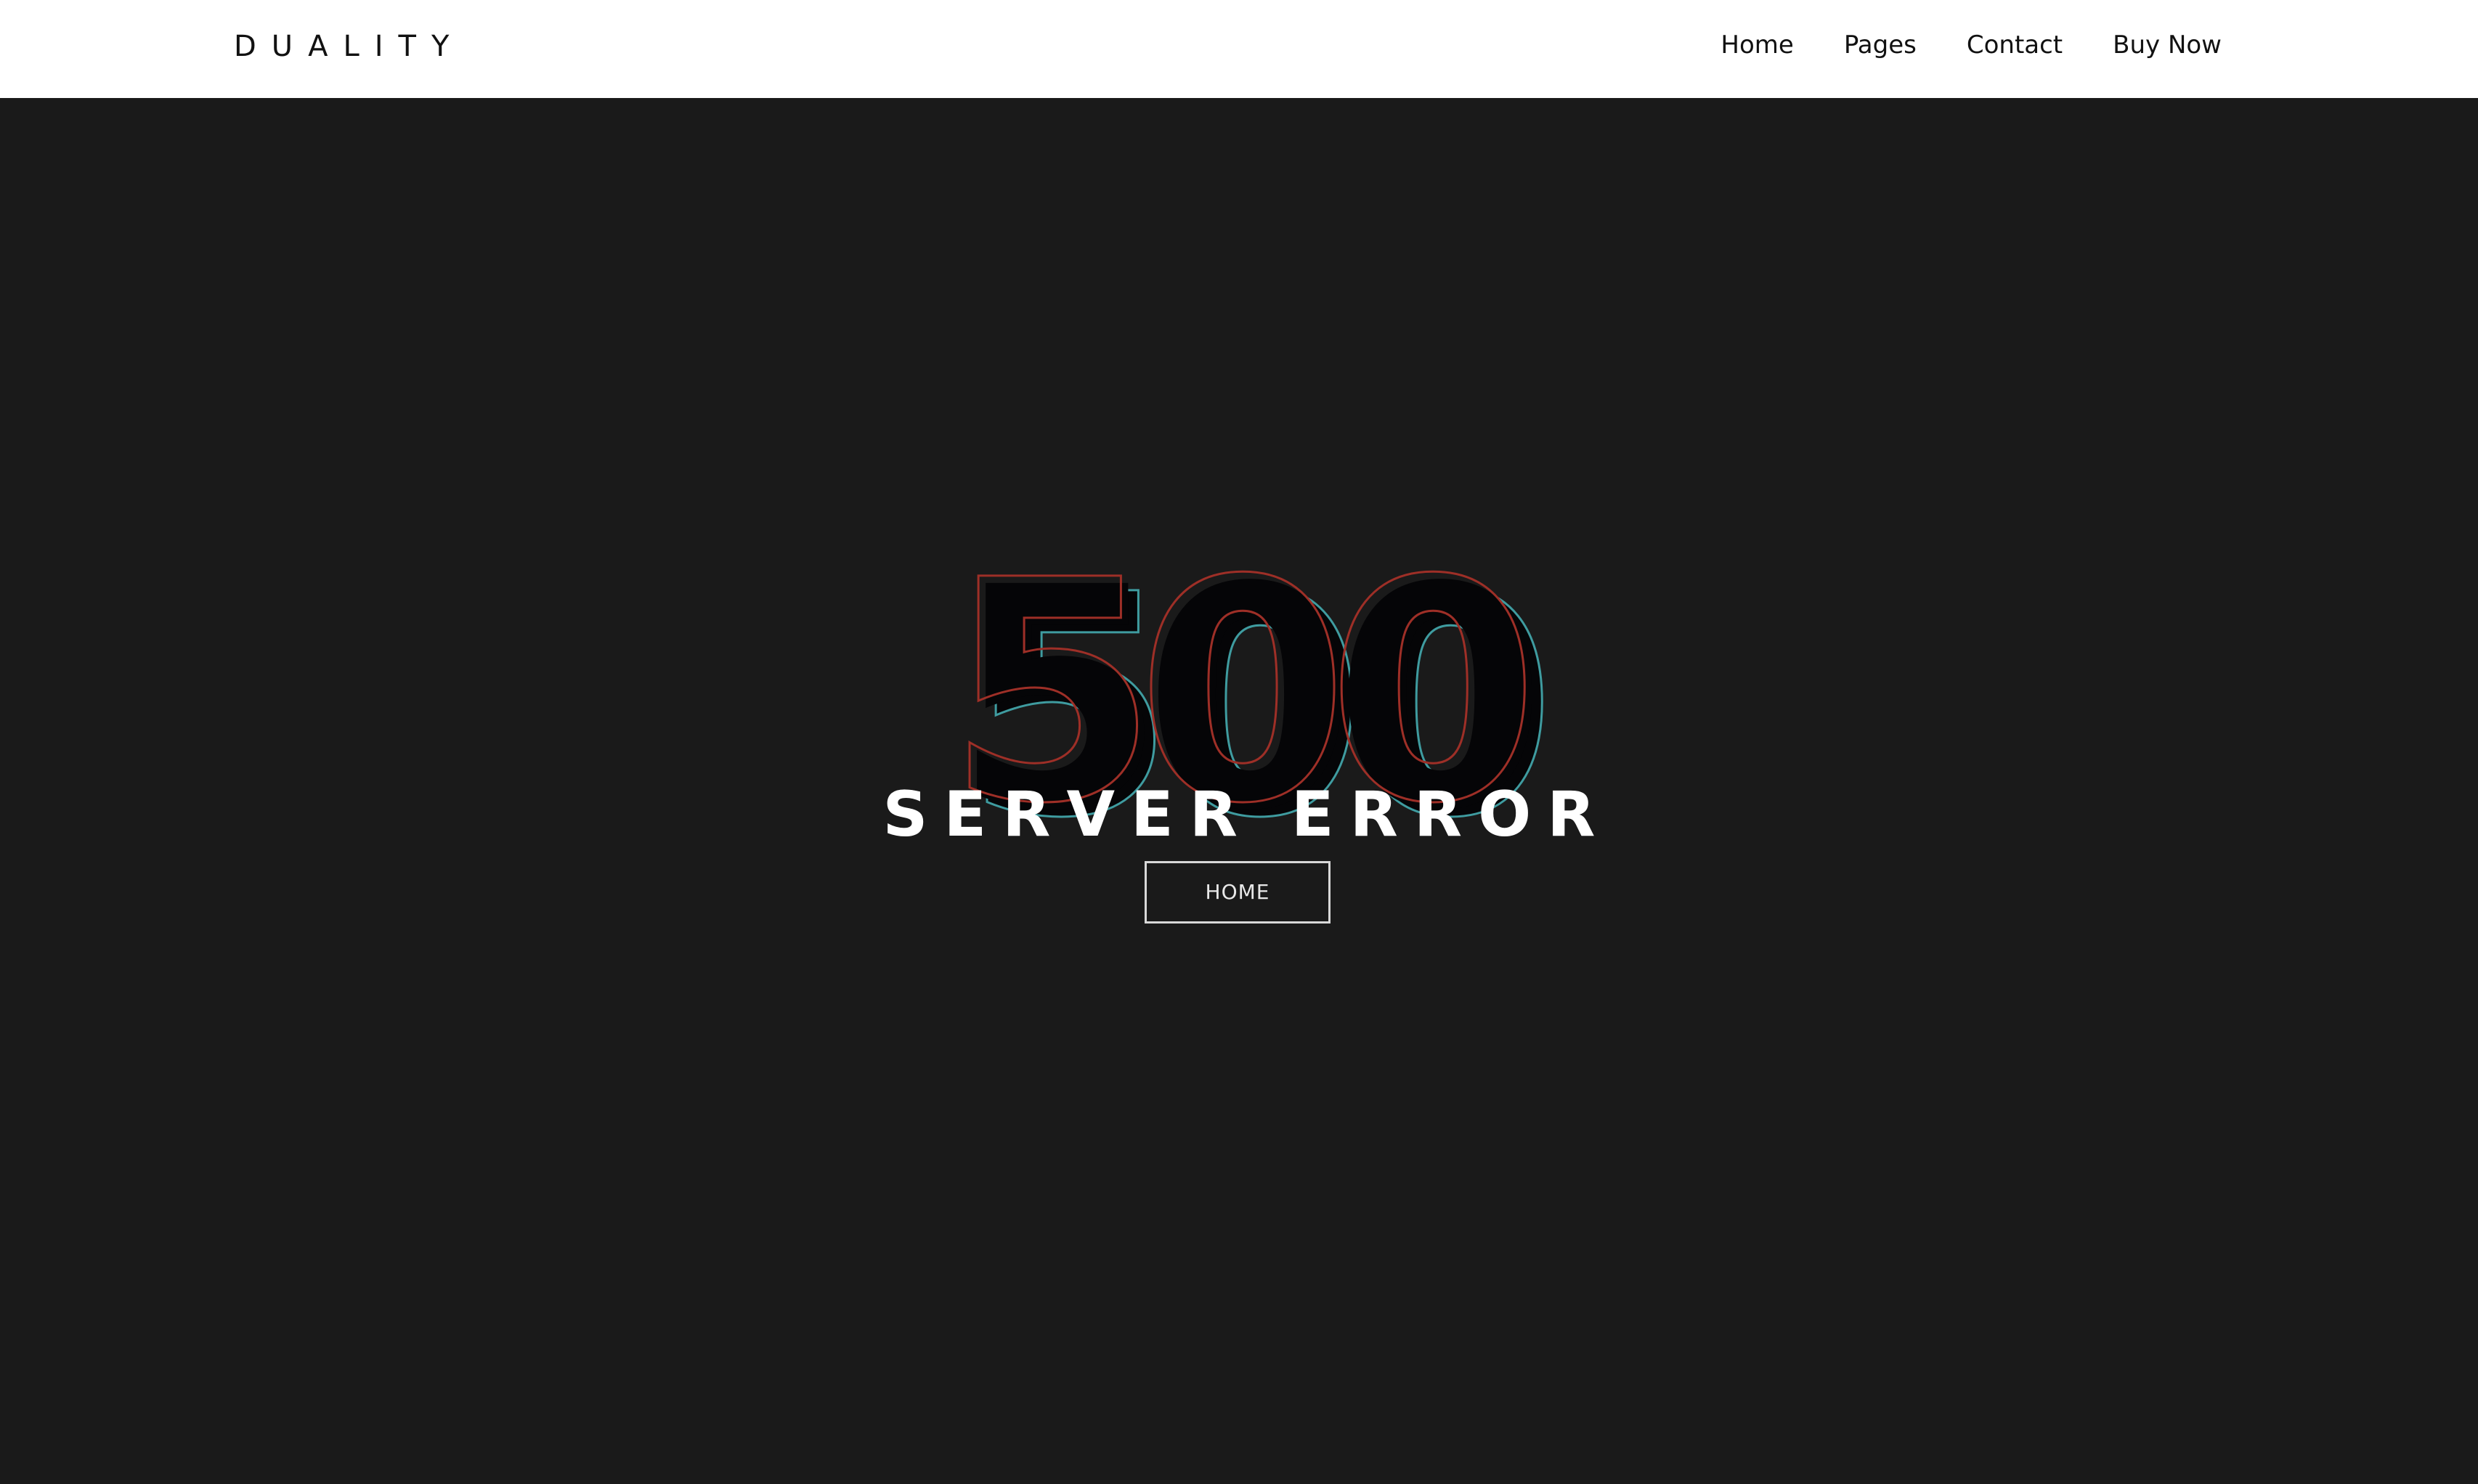 The height and width of the screenshot is (1484, 2478). I want to click on nav-link-pages: Pages, so click(1880, 45).